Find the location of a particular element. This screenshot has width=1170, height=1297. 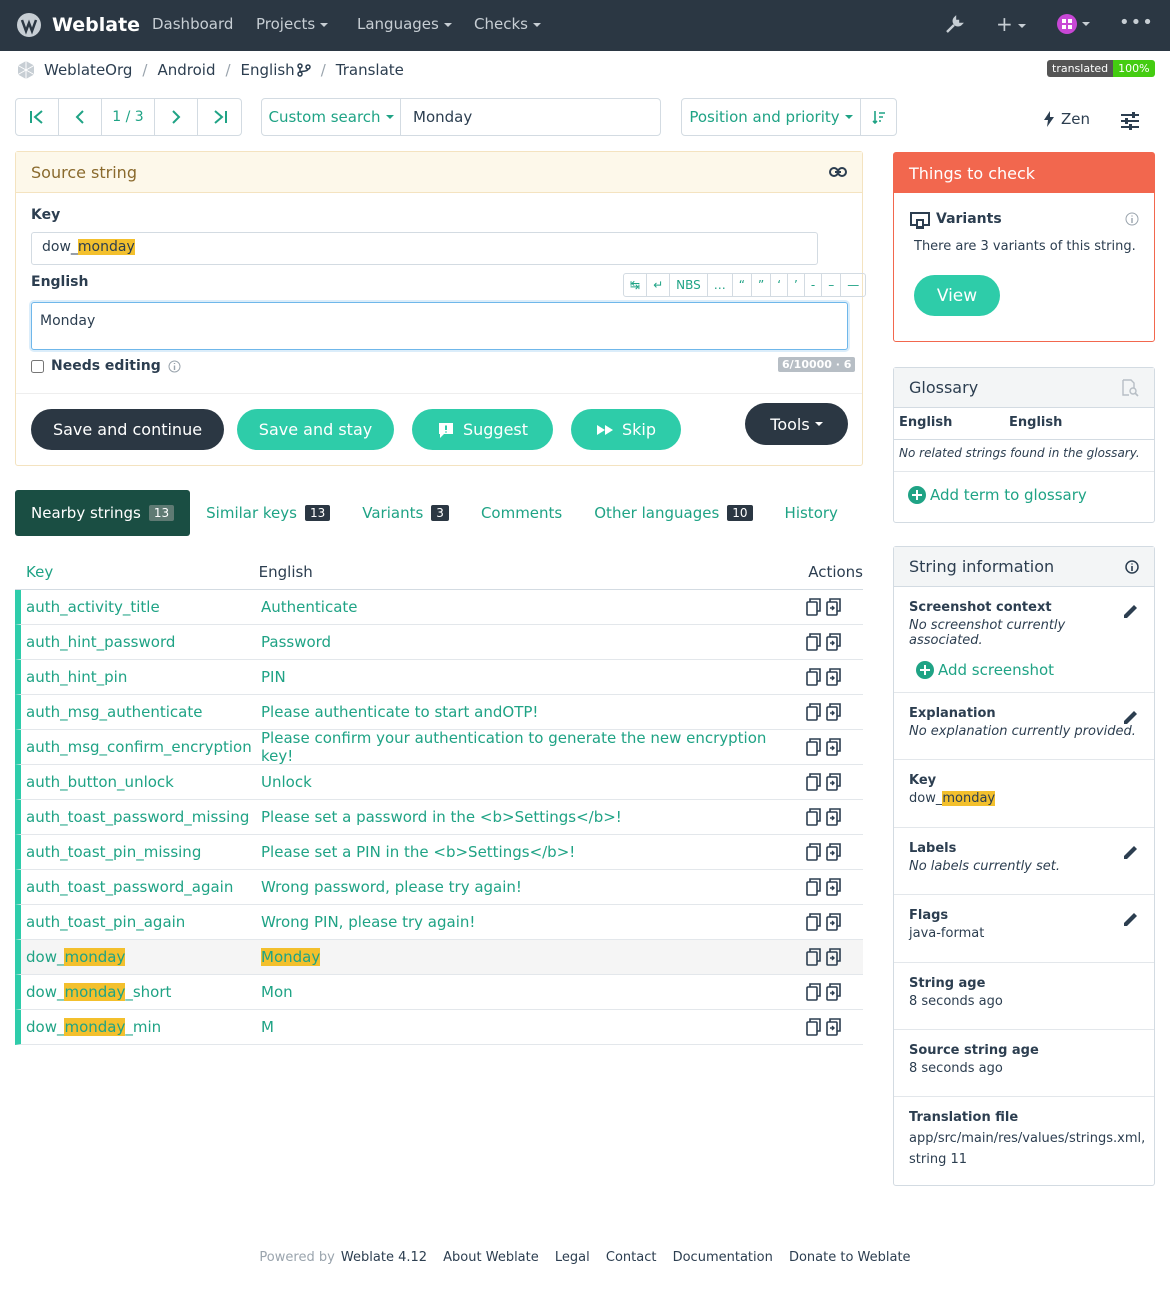

row-key-link: dow_monday is located at coordinates (141, 957).